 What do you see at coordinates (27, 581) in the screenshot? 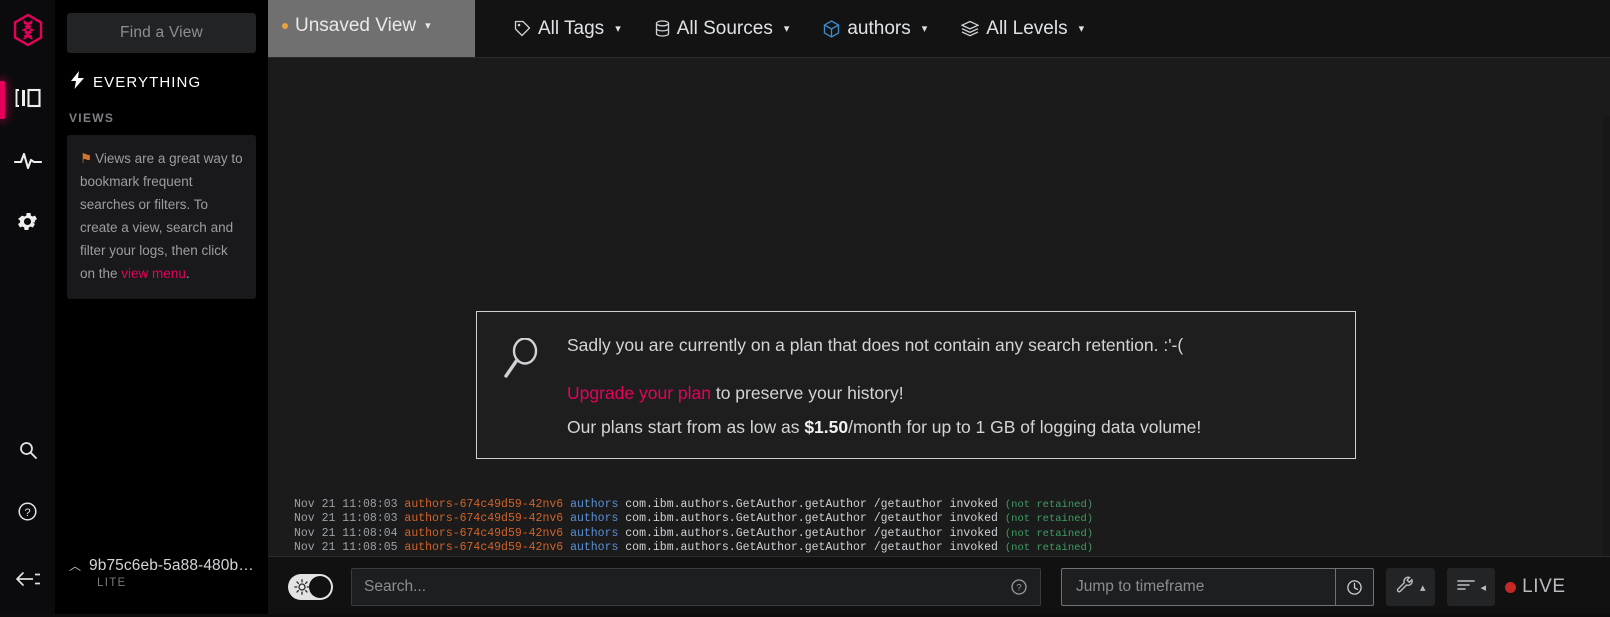
I see `sidebar-item-collapse` at bounding box center [27, 581].